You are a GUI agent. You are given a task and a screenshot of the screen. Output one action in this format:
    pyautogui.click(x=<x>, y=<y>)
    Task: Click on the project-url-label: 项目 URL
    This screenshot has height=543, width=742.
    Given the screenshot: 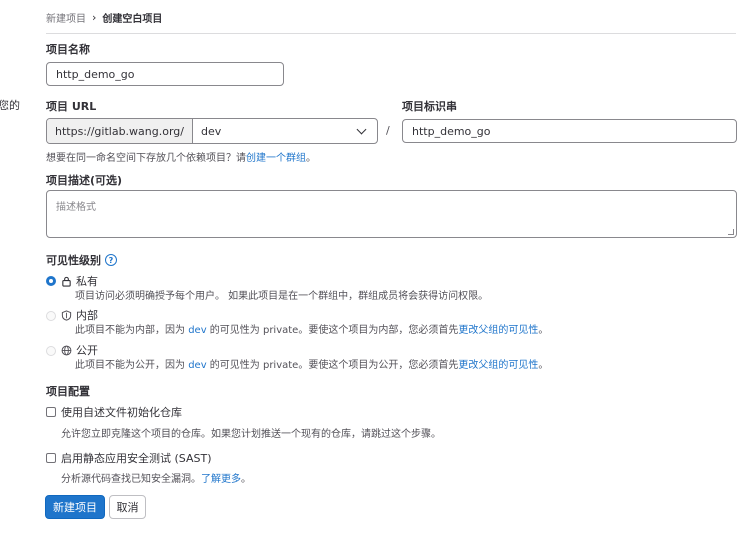 What is the action you would take?
    pyautogui.click(x=71, y=106)
    